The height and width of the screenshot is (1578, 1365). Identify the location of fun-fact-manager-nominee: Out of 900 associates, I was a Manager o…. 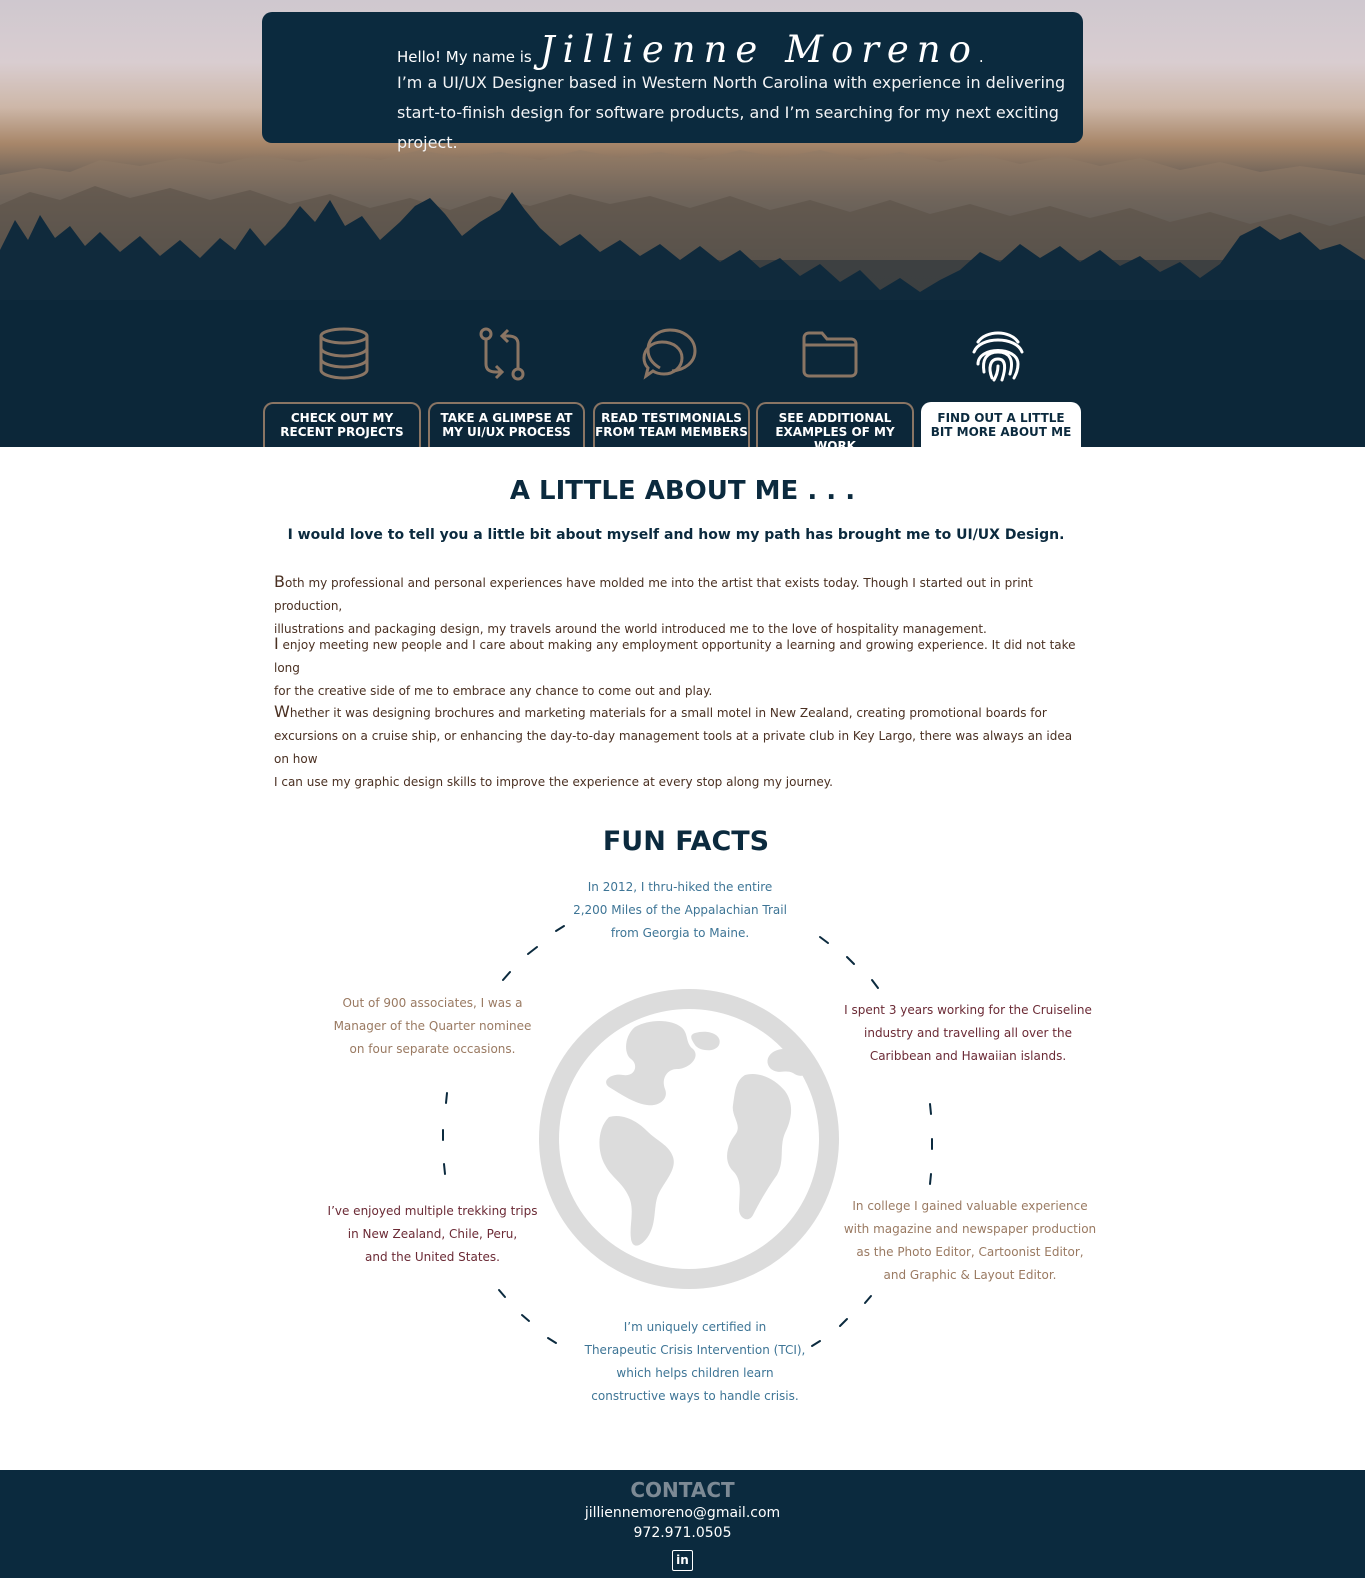
(432, 1026).